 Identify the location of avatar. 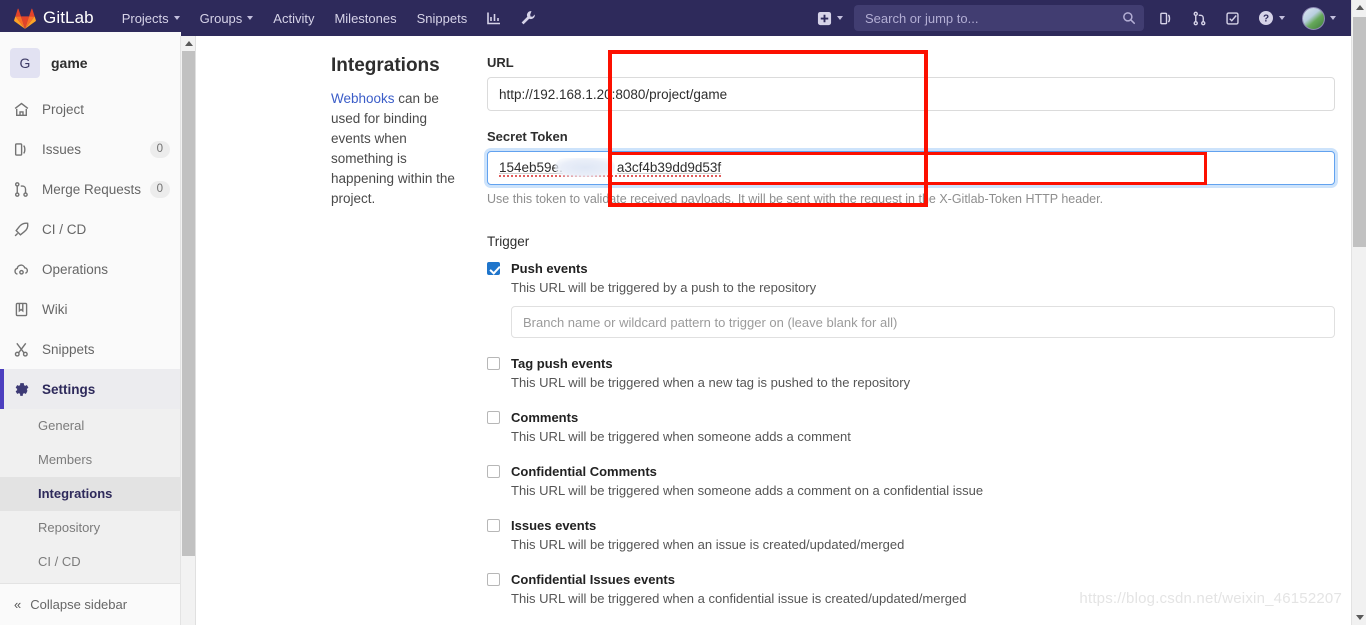
(1313, 18).